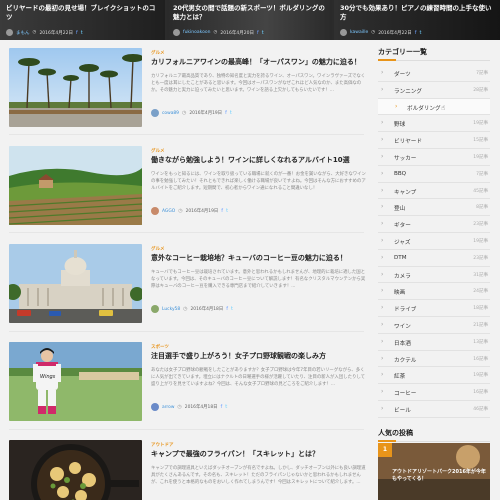 The width and height of the screenshot is (500, 500). I want to click on category-count: 23記事, so click(480, 258).